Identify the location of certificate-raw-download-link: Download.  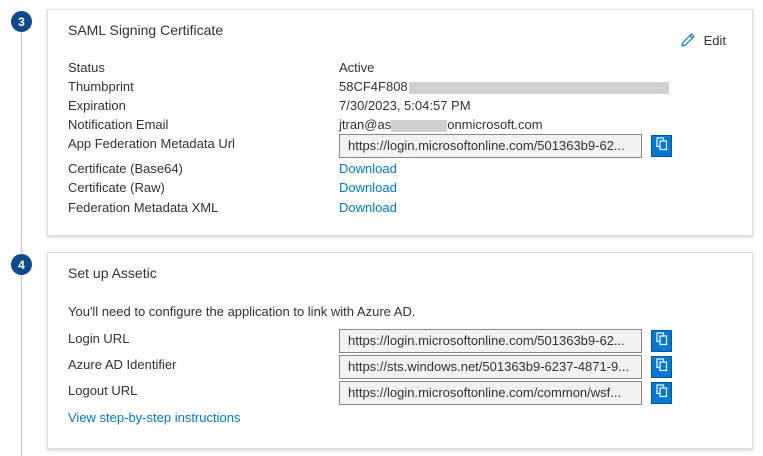
(368, 188).